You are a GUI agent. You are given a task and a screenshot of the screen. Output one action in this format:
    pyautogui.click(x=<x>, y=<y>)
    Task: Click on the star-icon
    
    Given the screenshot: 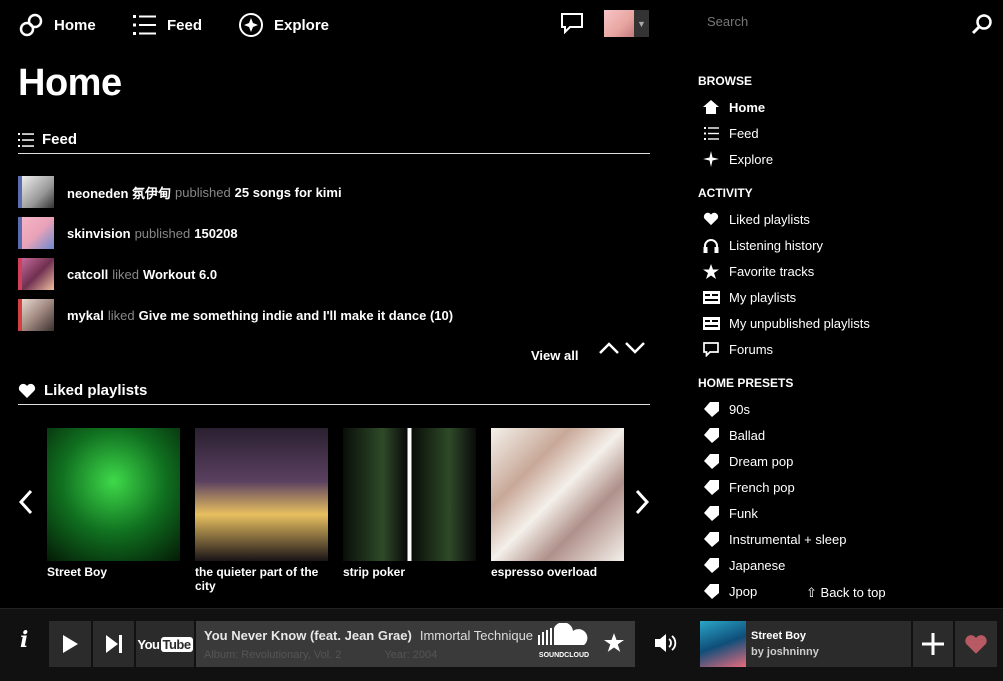 What is the action you would take?
    pyautogui.click(x=614, y=642)
    